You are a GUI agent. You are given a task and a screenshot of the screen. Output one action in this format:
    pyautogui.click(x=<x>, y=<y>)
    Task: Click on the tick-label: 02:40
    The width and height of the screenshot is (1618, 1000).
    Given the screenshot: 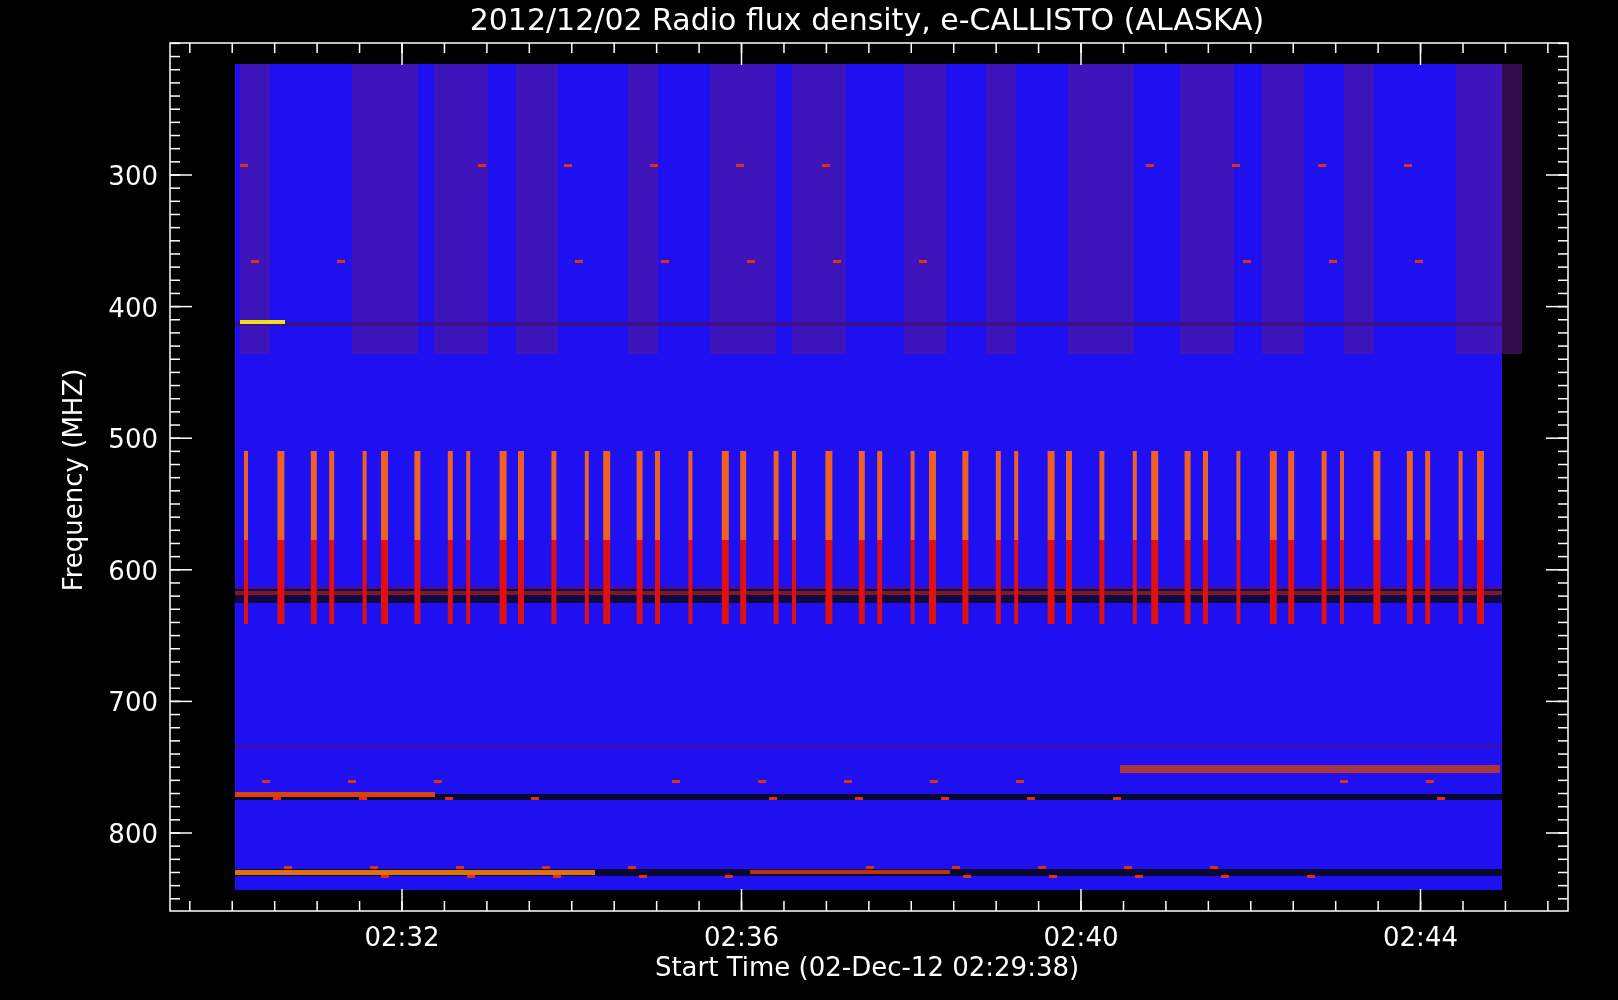 What is the action you would take?
    pyautogui.click(x=1081, y=937)
    